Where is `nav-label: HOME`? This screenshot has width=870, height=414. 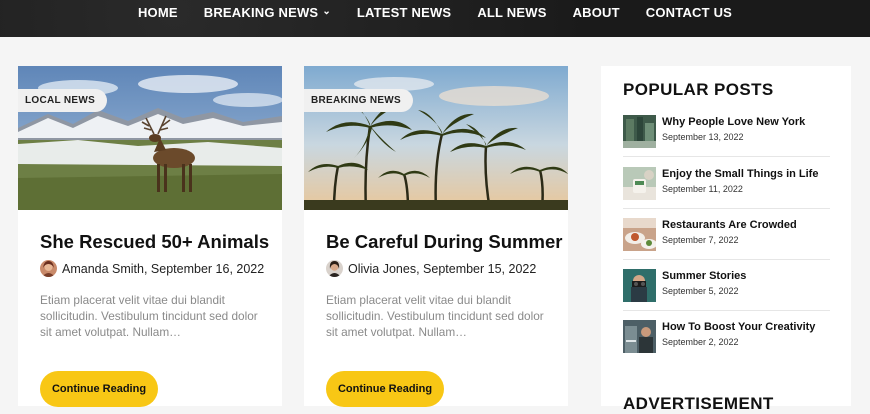
nav-label: HOME is located at coordinates (157, 12).